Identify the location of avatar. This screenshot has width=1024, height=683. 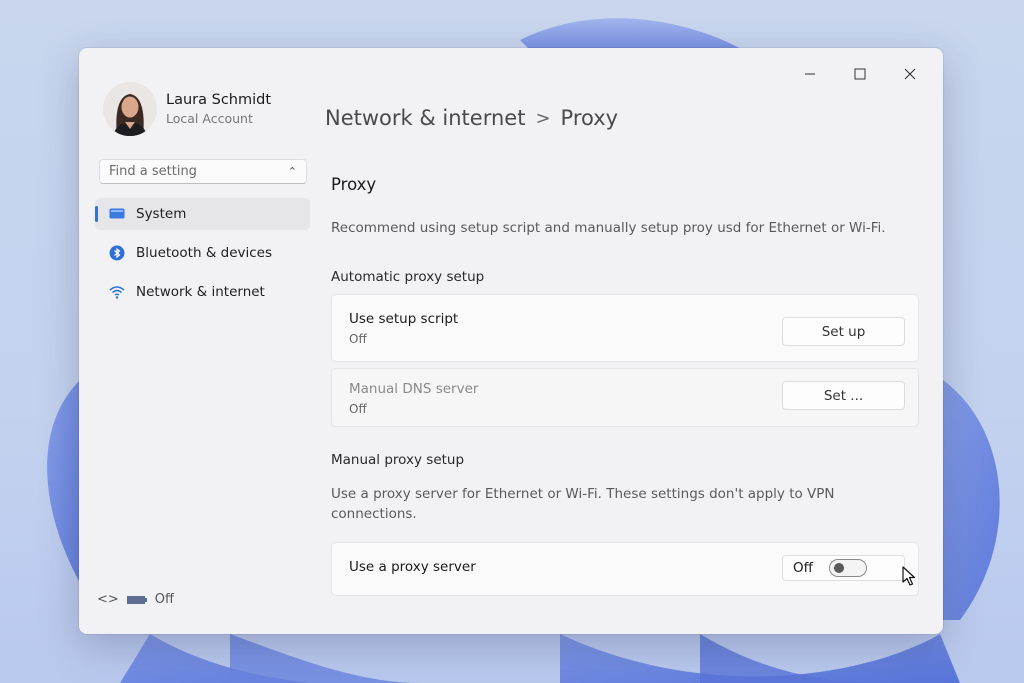
(130, 109).